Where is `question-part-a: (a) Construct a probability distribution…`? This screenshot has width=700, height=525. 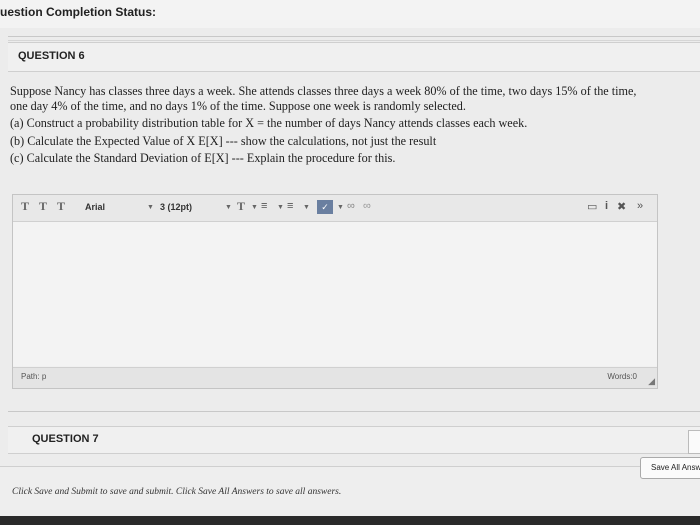
question-part-a: (a) Construct a probability distribution… is located at coordinates (269, 123).